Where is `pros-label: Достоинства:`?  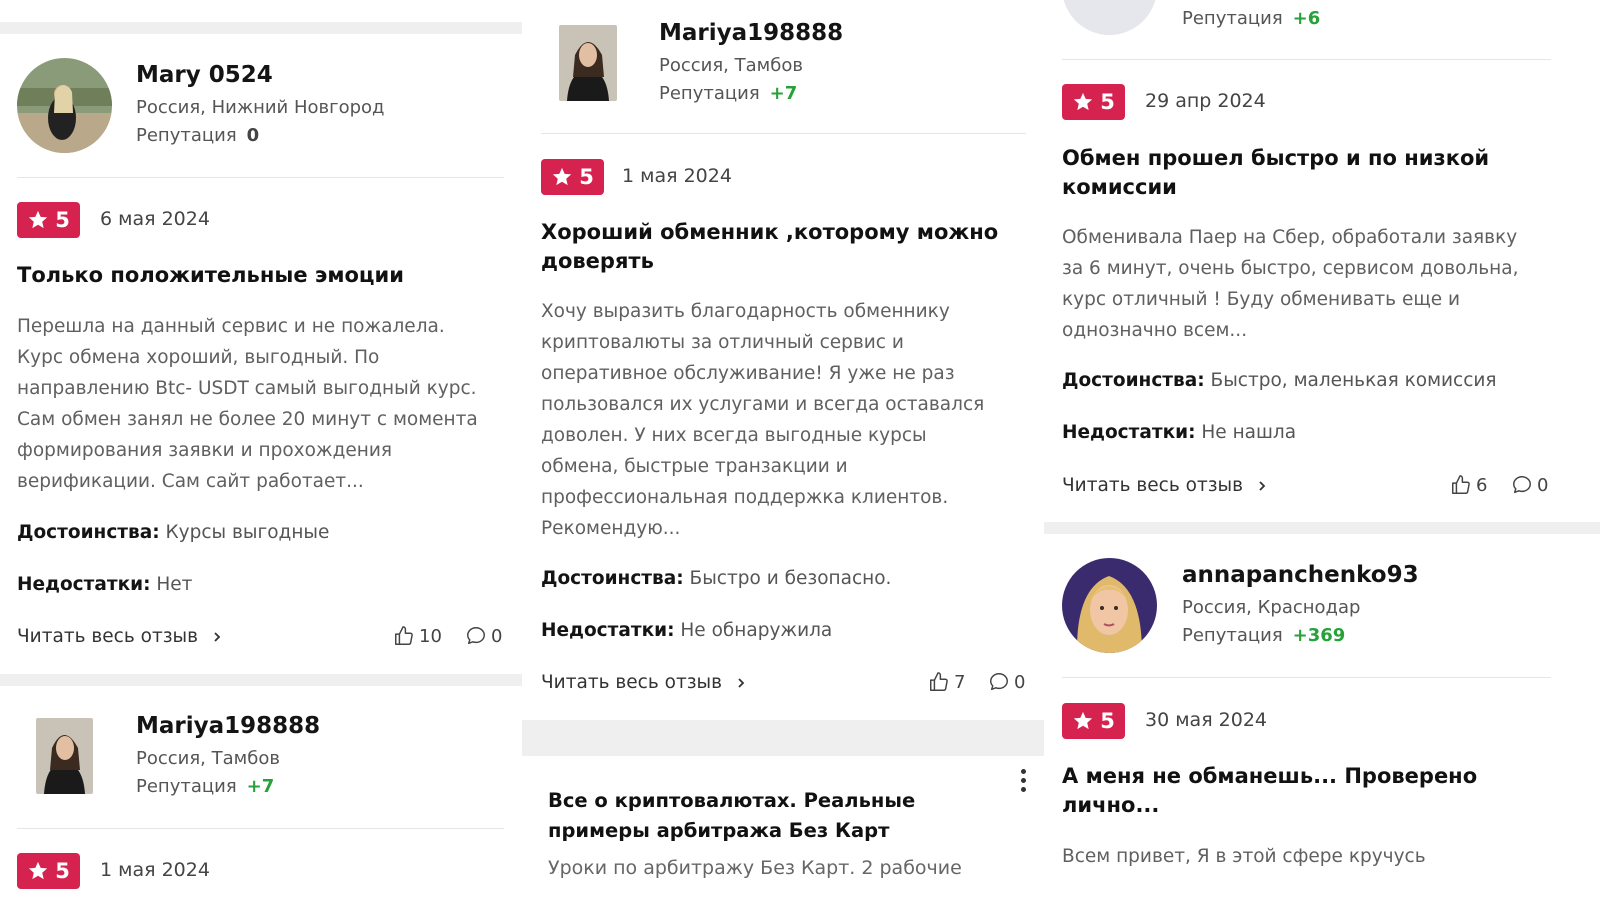 pros-label: Достоинства: is located at coordinates (88, 532).